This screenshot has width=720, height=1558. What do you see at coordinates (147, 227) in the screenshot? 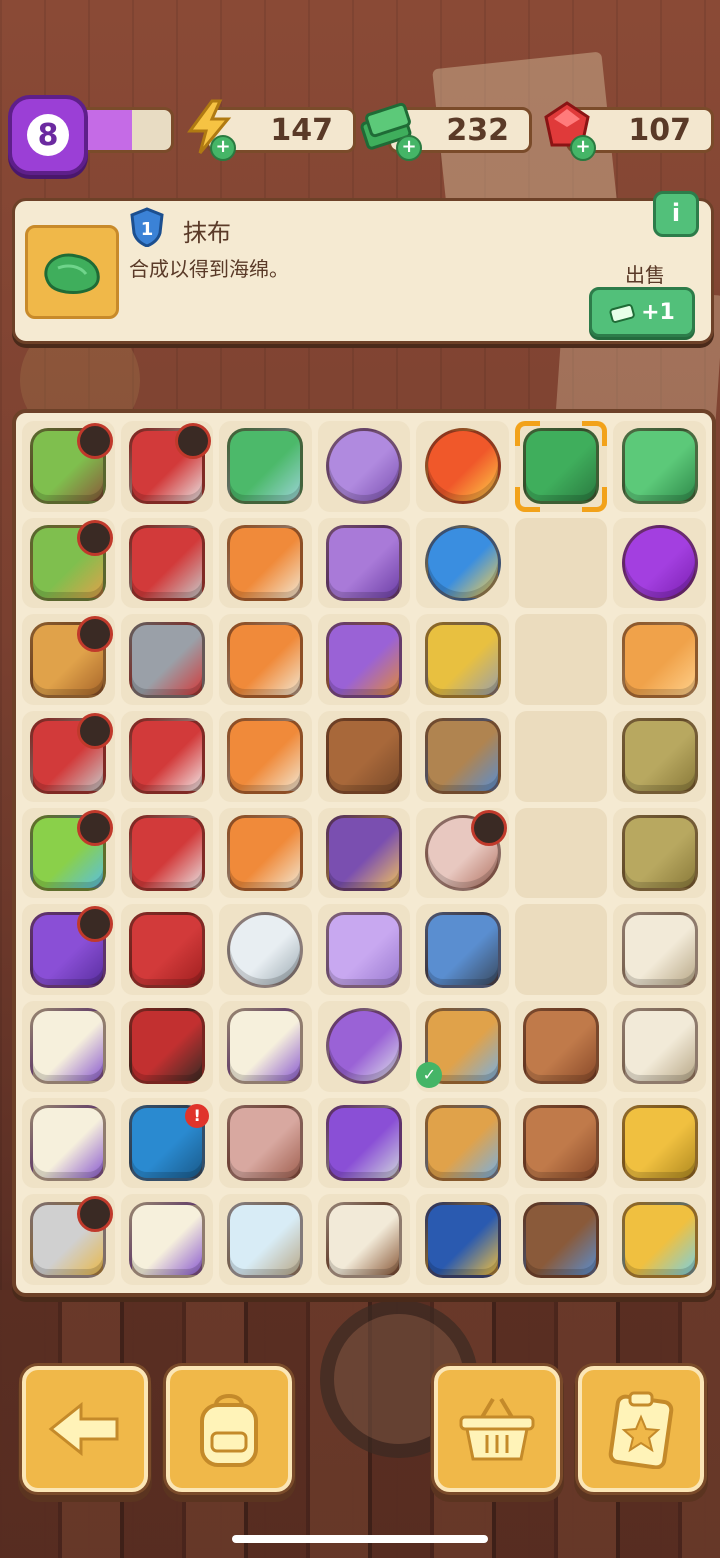
I see `item-level-shield-icon: 1` at bounding box center [147, 227].